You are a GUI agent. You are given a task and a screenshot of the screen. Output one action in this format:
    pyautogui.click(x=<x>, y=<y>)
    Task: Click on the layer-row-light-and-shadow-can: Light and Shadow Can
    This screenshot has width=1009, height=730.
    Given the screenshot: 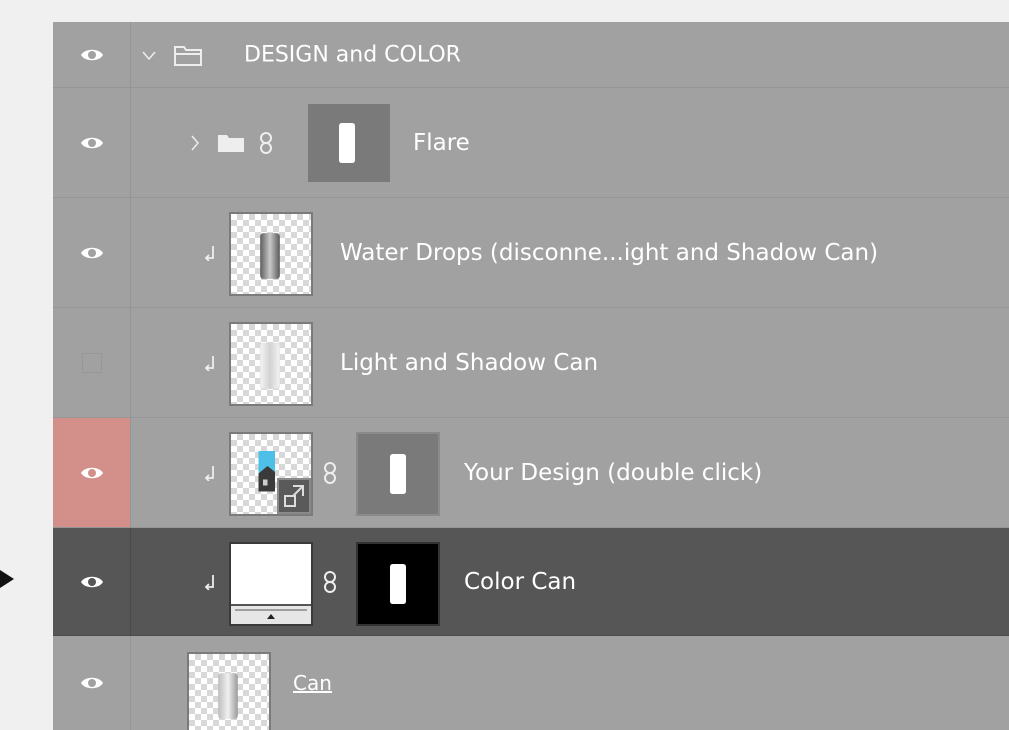 What is the action you would take?
    pyautogui.click(x=531, y=363)
    